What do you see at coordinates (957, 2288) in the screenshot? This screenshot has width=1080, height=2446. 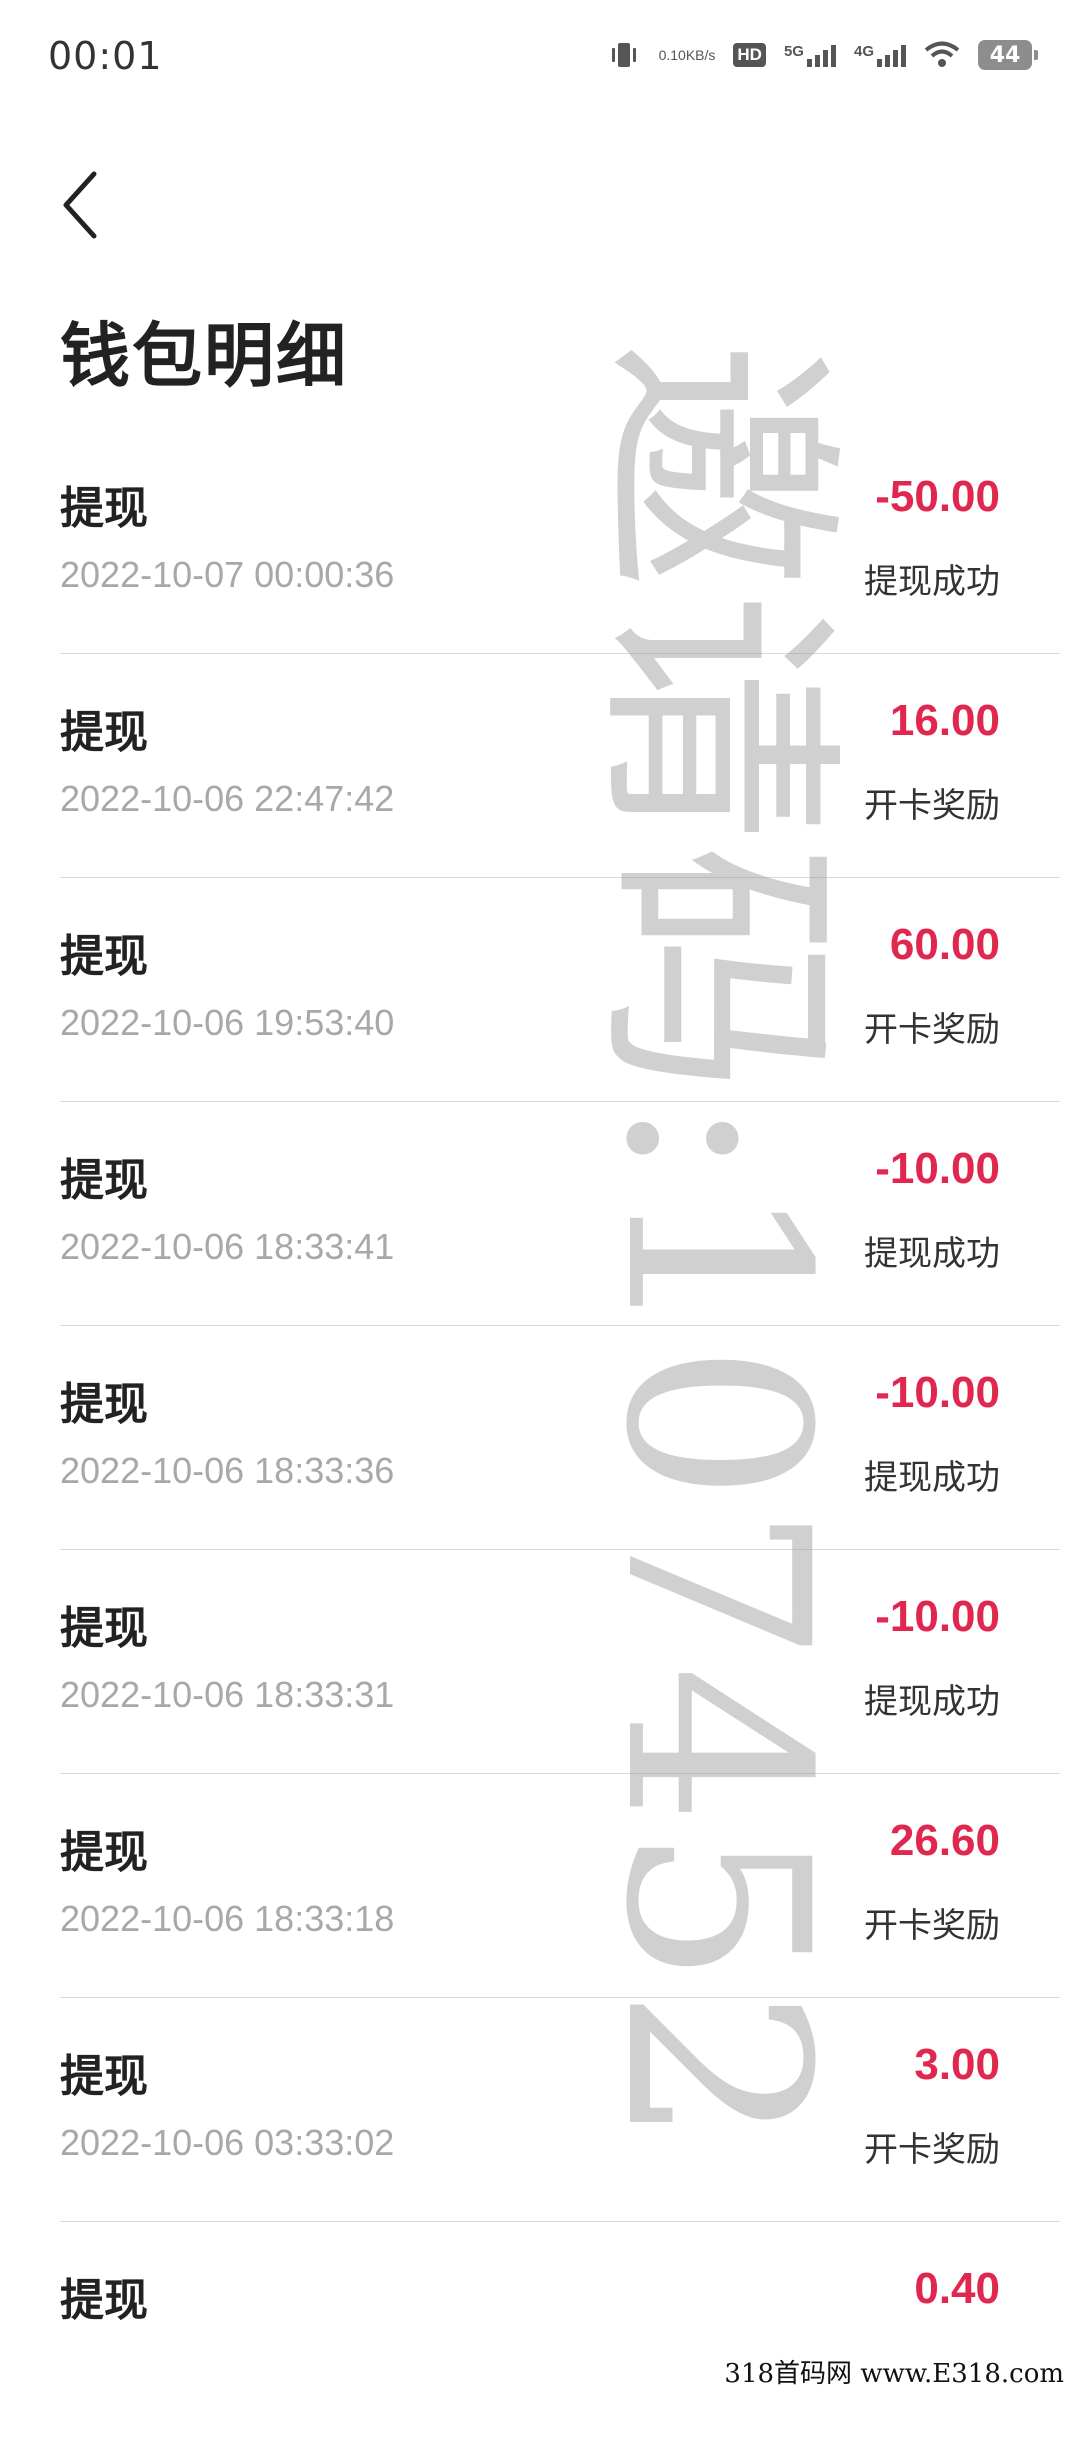 I see `transaction-amount: 0.40` at bounding box center [957, 2288].